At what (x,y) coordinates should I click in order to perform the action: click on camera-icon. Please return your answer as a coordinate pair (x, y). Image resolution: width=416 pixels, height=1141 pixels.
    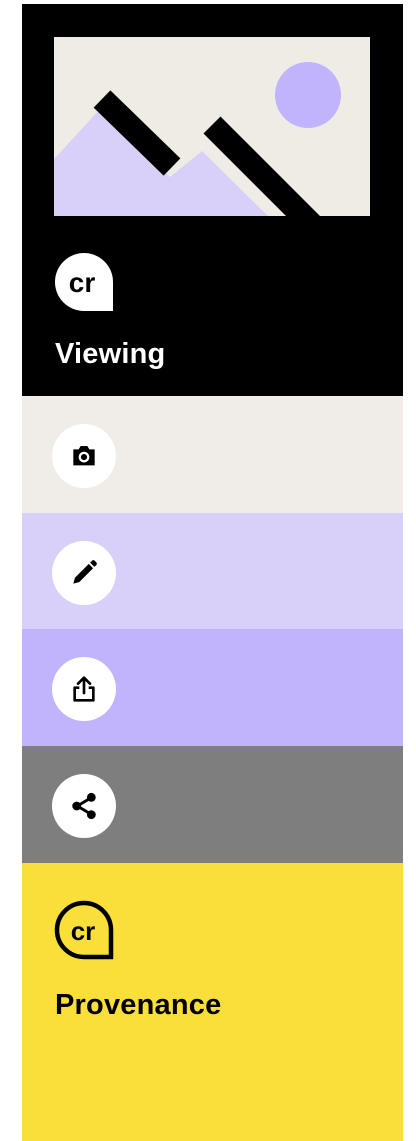
    Looking at the image, I should click on (84, 456).